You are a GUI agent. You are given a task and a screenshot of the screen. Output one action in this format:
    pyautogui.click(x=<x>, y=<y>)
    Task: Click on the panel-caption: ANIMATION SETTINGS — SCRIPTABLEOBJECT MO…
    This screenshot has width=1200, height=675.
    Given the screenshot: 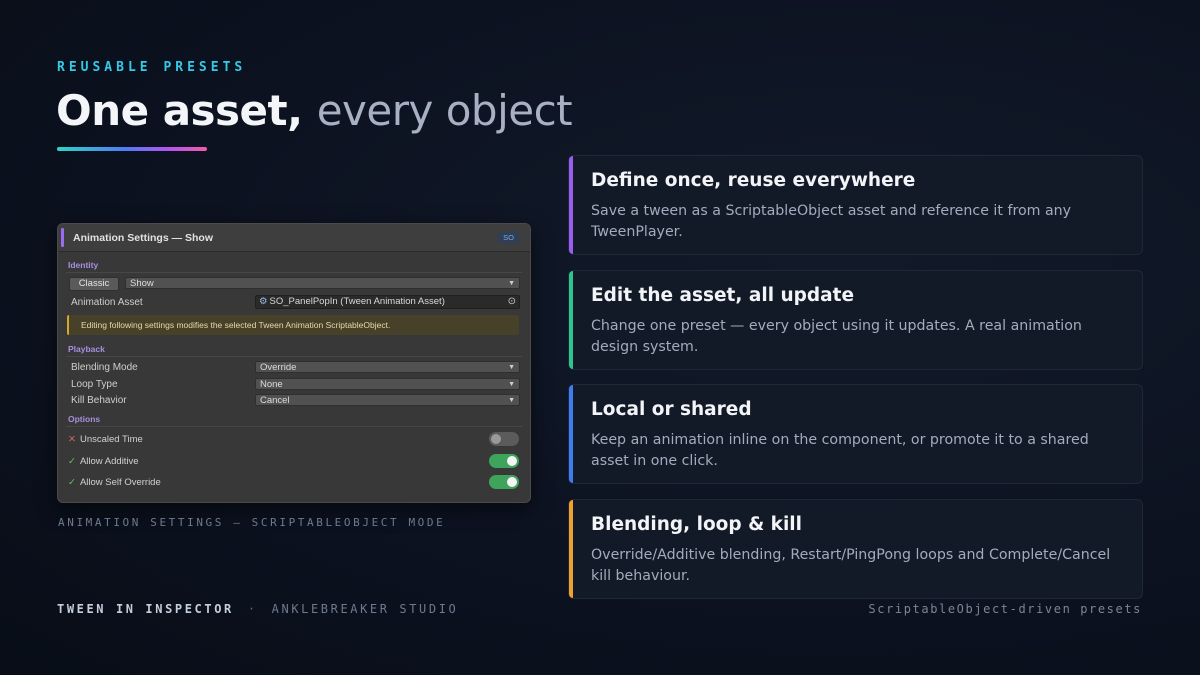 What is the action you would take?
    pyautogui.click(x=252, y=522)
    